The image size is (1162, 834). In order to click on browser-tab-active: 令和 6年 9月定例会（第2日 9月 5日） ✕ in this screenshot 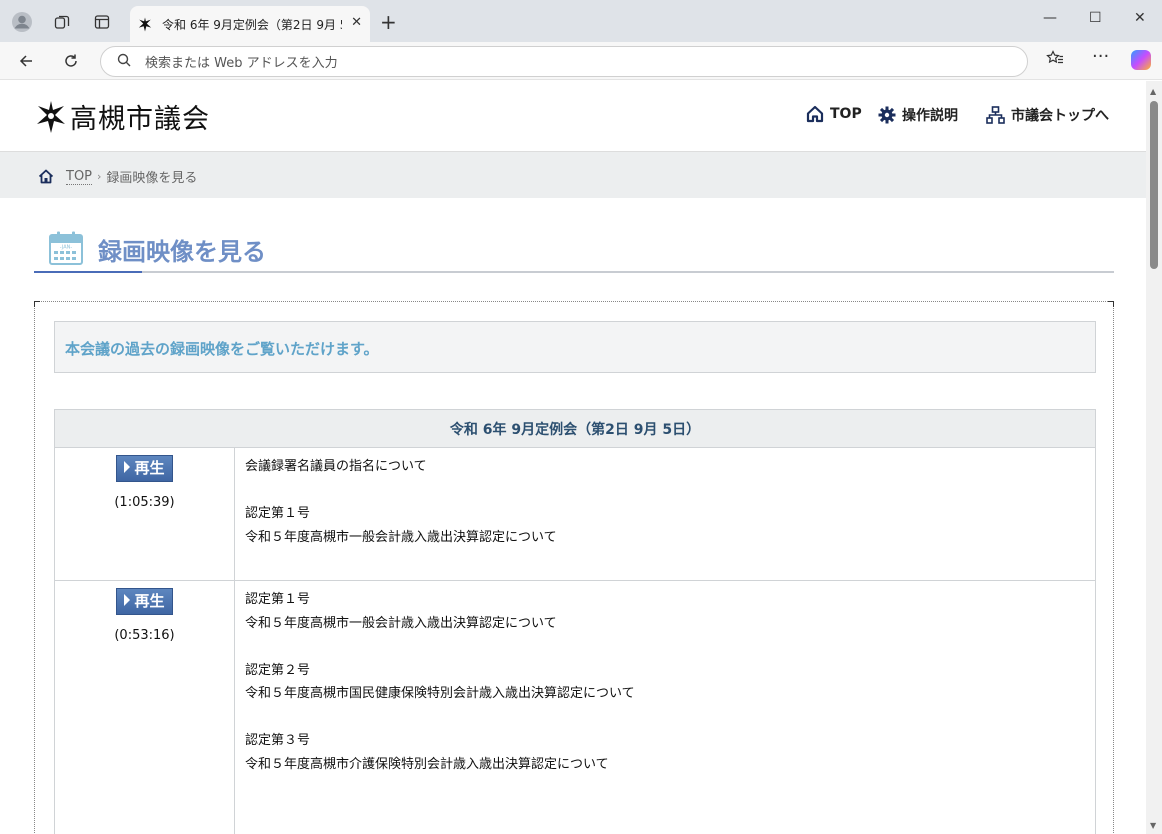, I will do `click(250, 24)`.